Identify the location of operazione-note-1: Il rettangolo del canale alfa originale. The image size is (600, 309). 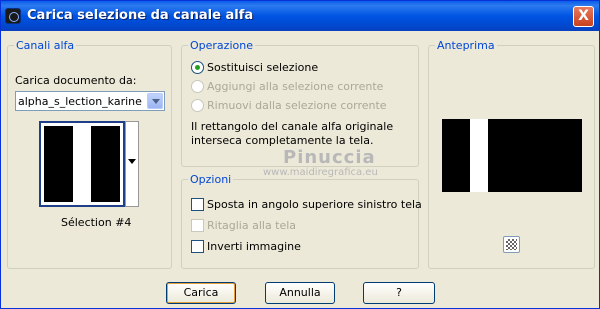
(292, 126).